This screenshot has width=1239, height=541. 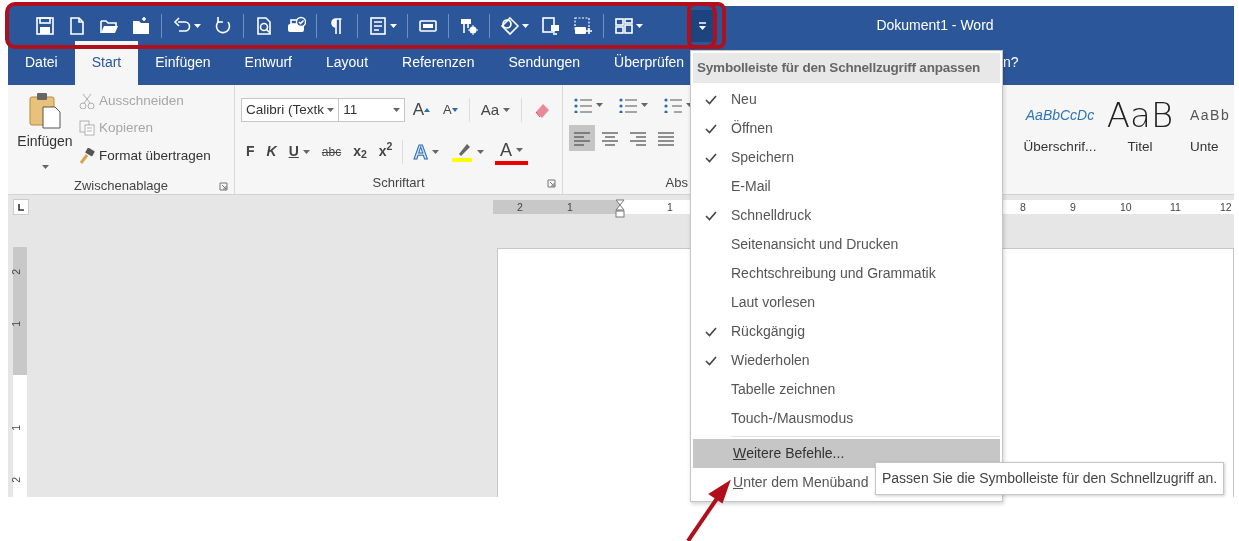 What do you see at coordinates (421, 110) in the screenshot?
I see `grow-font-button: A` at bounding box center [421, 110].